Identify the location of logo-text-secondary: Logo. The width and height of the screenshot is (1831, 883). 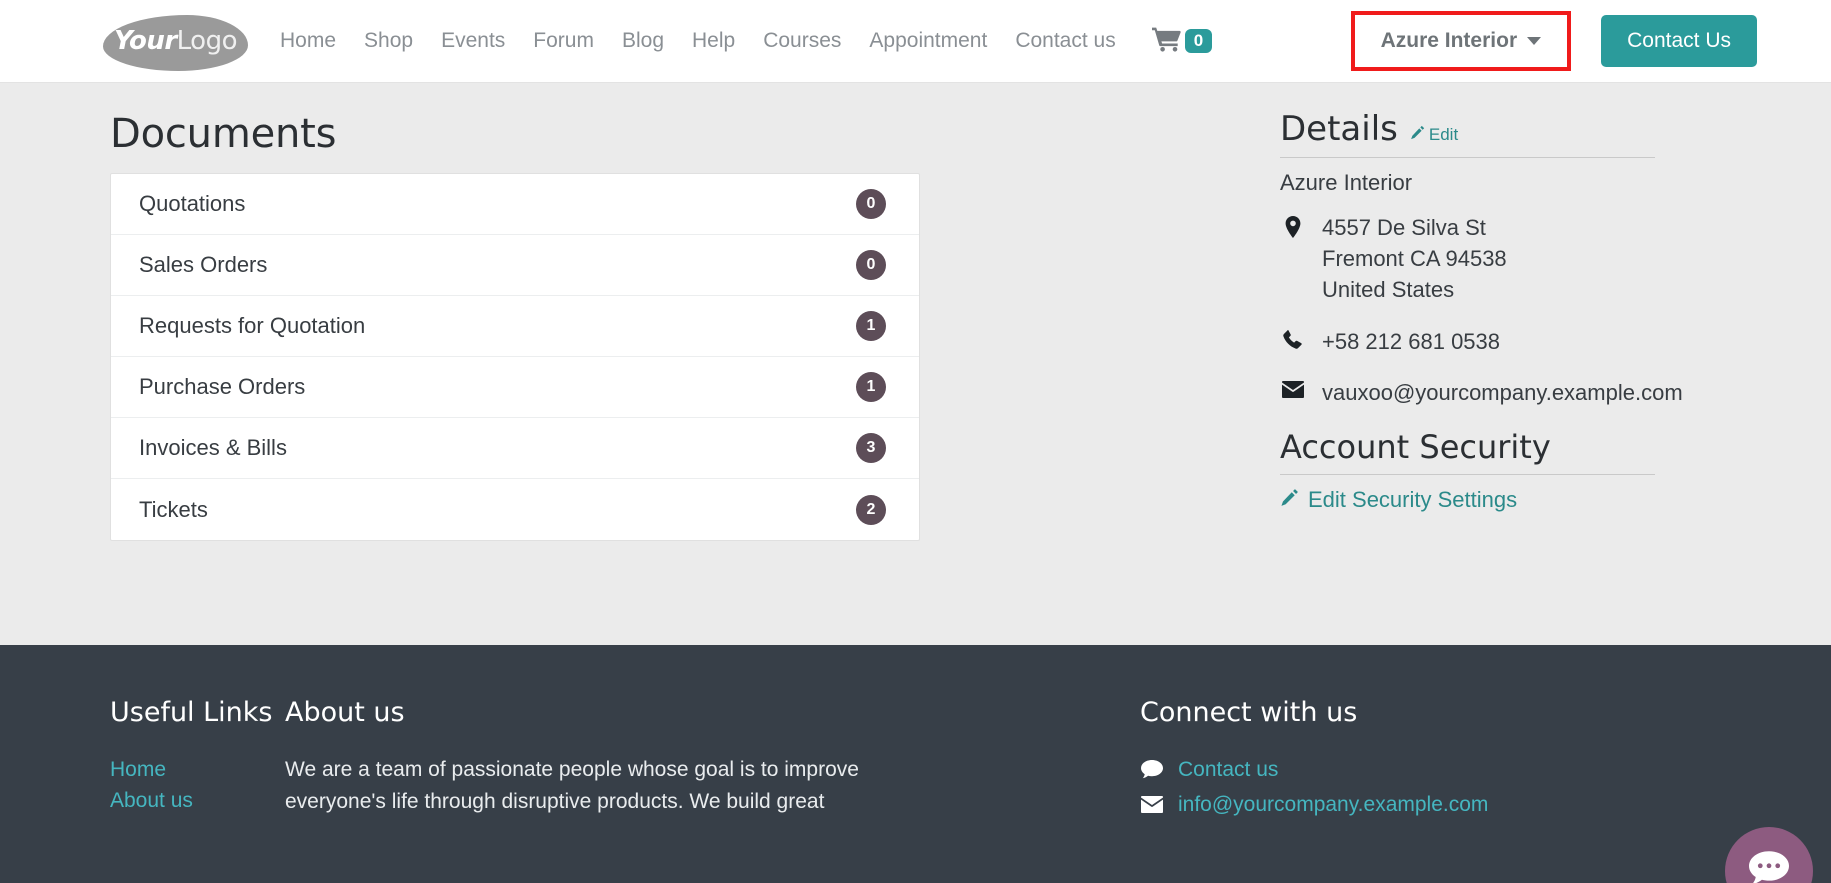
(207, 41).